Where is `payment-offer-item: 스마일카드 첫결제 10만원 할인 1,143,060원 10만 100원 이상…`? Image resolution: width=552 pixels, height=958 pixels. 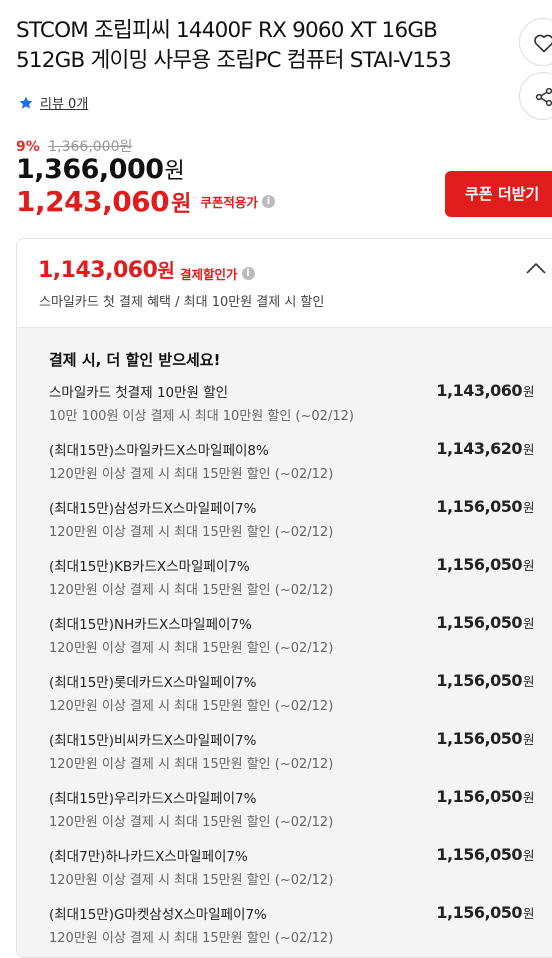 payment-offer-item: 스마일카드 첫결제 10만원 할인 1,143,060원 10만 100원 이상… is located at coordinates (292, 410).